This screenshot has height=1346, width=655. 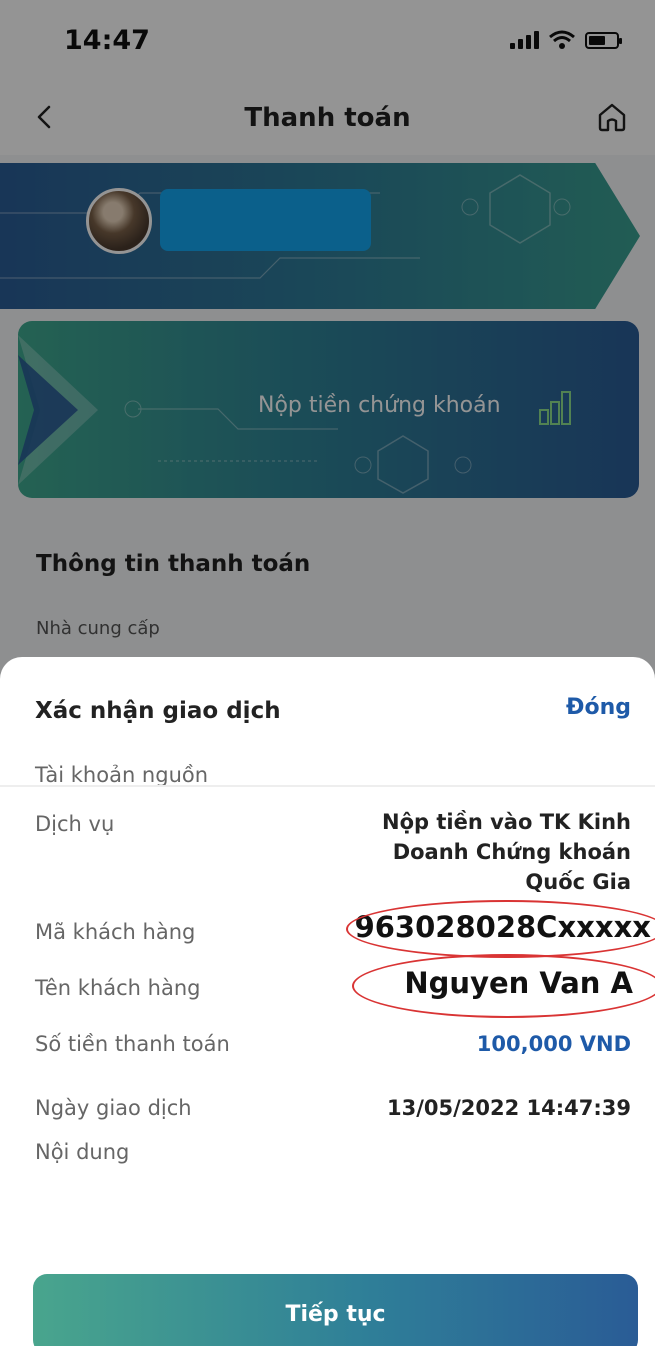 I want to click on transaction-date-value: 13/05/2022 14:47:39, so click(x=508, y=1108).